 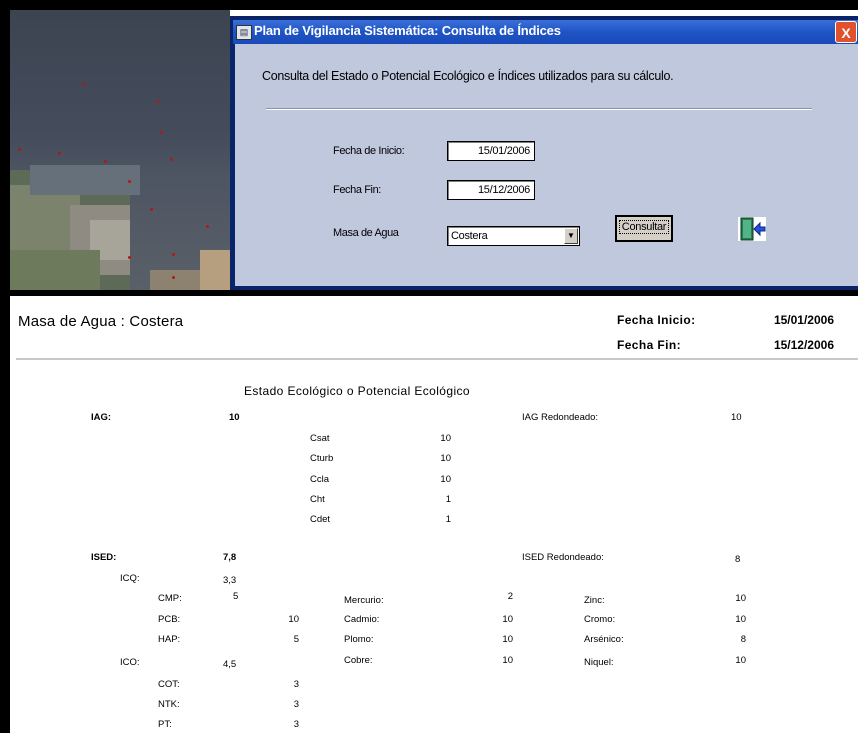 I want to click on ntk-value: 3, so click(x=296, y=704).